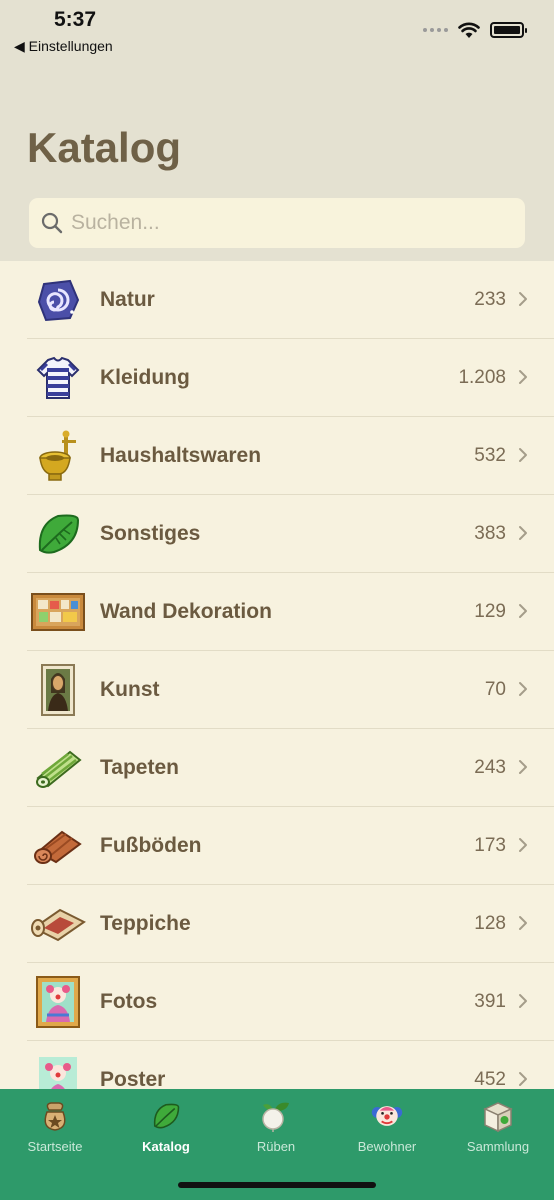  I want to click on category-count: 233, so click(490, 299).